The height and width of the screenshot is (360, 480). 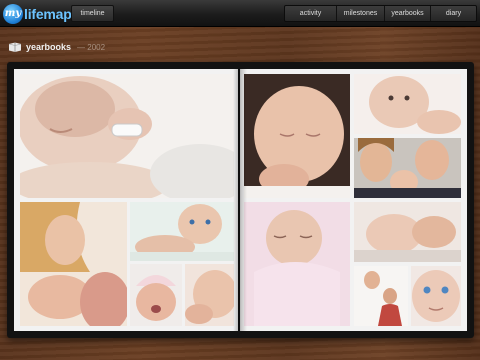 I want to click on photo-baby-in-hat-crying, so click(x=156, y=295).